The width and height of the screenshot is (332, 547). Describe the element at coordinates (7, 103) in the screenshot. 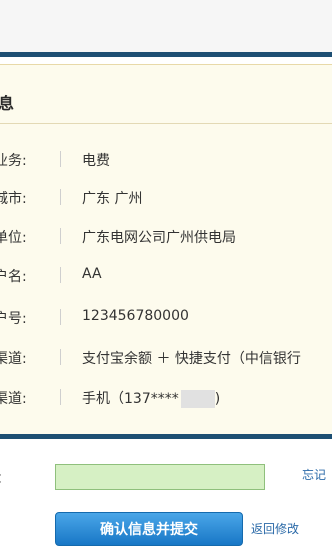

I see `panel-title: 息` at that location.